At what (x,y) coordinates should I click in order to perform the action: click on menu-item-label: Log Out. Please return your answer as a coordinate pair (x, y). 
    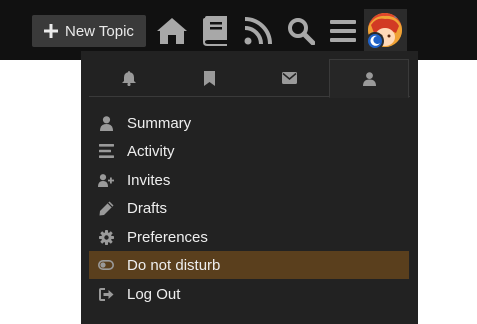
    Looking at the image, I should click on (154, 294).